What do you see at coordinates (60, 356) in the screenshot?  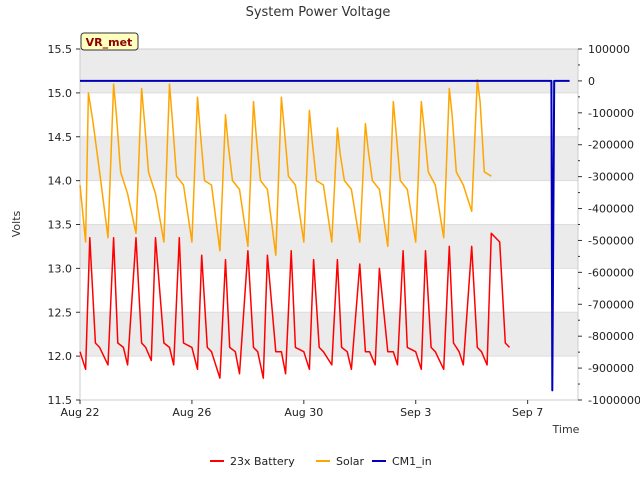 I see `left-tick-label: 12.0` at bounding box center [60, 356].